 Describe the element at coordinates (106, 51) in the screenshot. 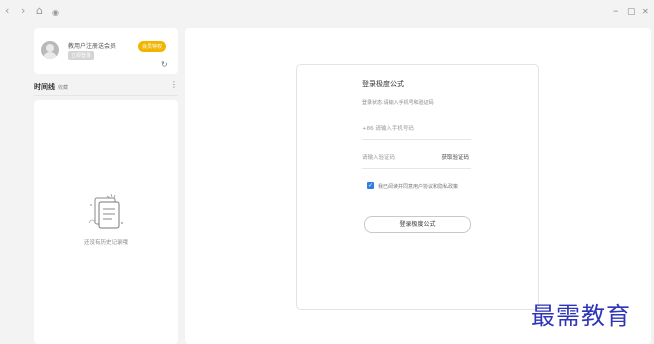

I see `user-card: 教用户注册送会员 立即登录 会员特权 ↻` at that location.